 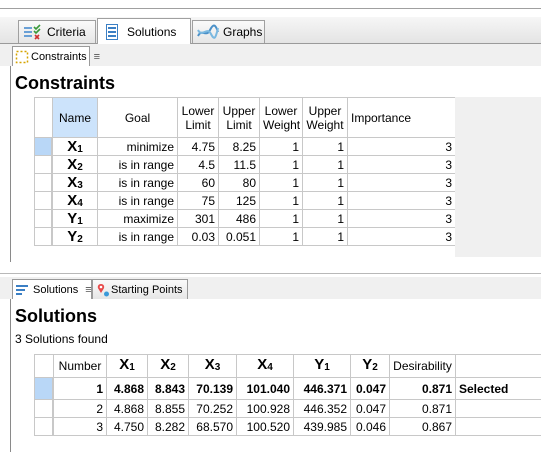 What do you see at coordinates (239, 164) in the screenshot?
I see `upper-limit-cell: 11.5` at bounding box center [239, 164].